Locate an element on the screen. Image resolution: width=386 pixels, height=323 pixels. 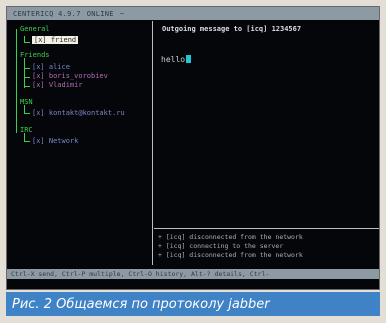
menu-item-extra: ~ is located at coordinates (122, 14).